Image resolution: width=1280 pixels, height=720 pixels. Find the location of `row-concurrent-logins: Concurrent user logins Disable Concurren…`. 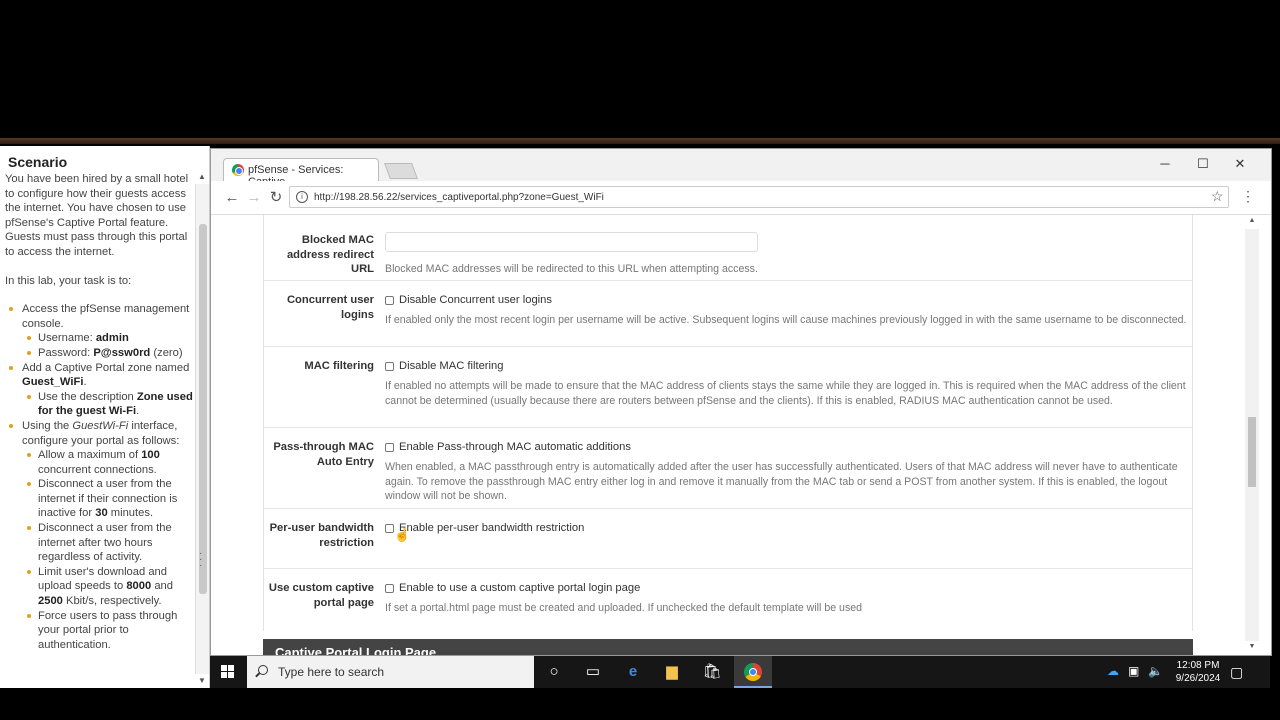

row-concurrent-logins: Concurrent user logins Disable Concurren… is located at coordinates (728, 314).